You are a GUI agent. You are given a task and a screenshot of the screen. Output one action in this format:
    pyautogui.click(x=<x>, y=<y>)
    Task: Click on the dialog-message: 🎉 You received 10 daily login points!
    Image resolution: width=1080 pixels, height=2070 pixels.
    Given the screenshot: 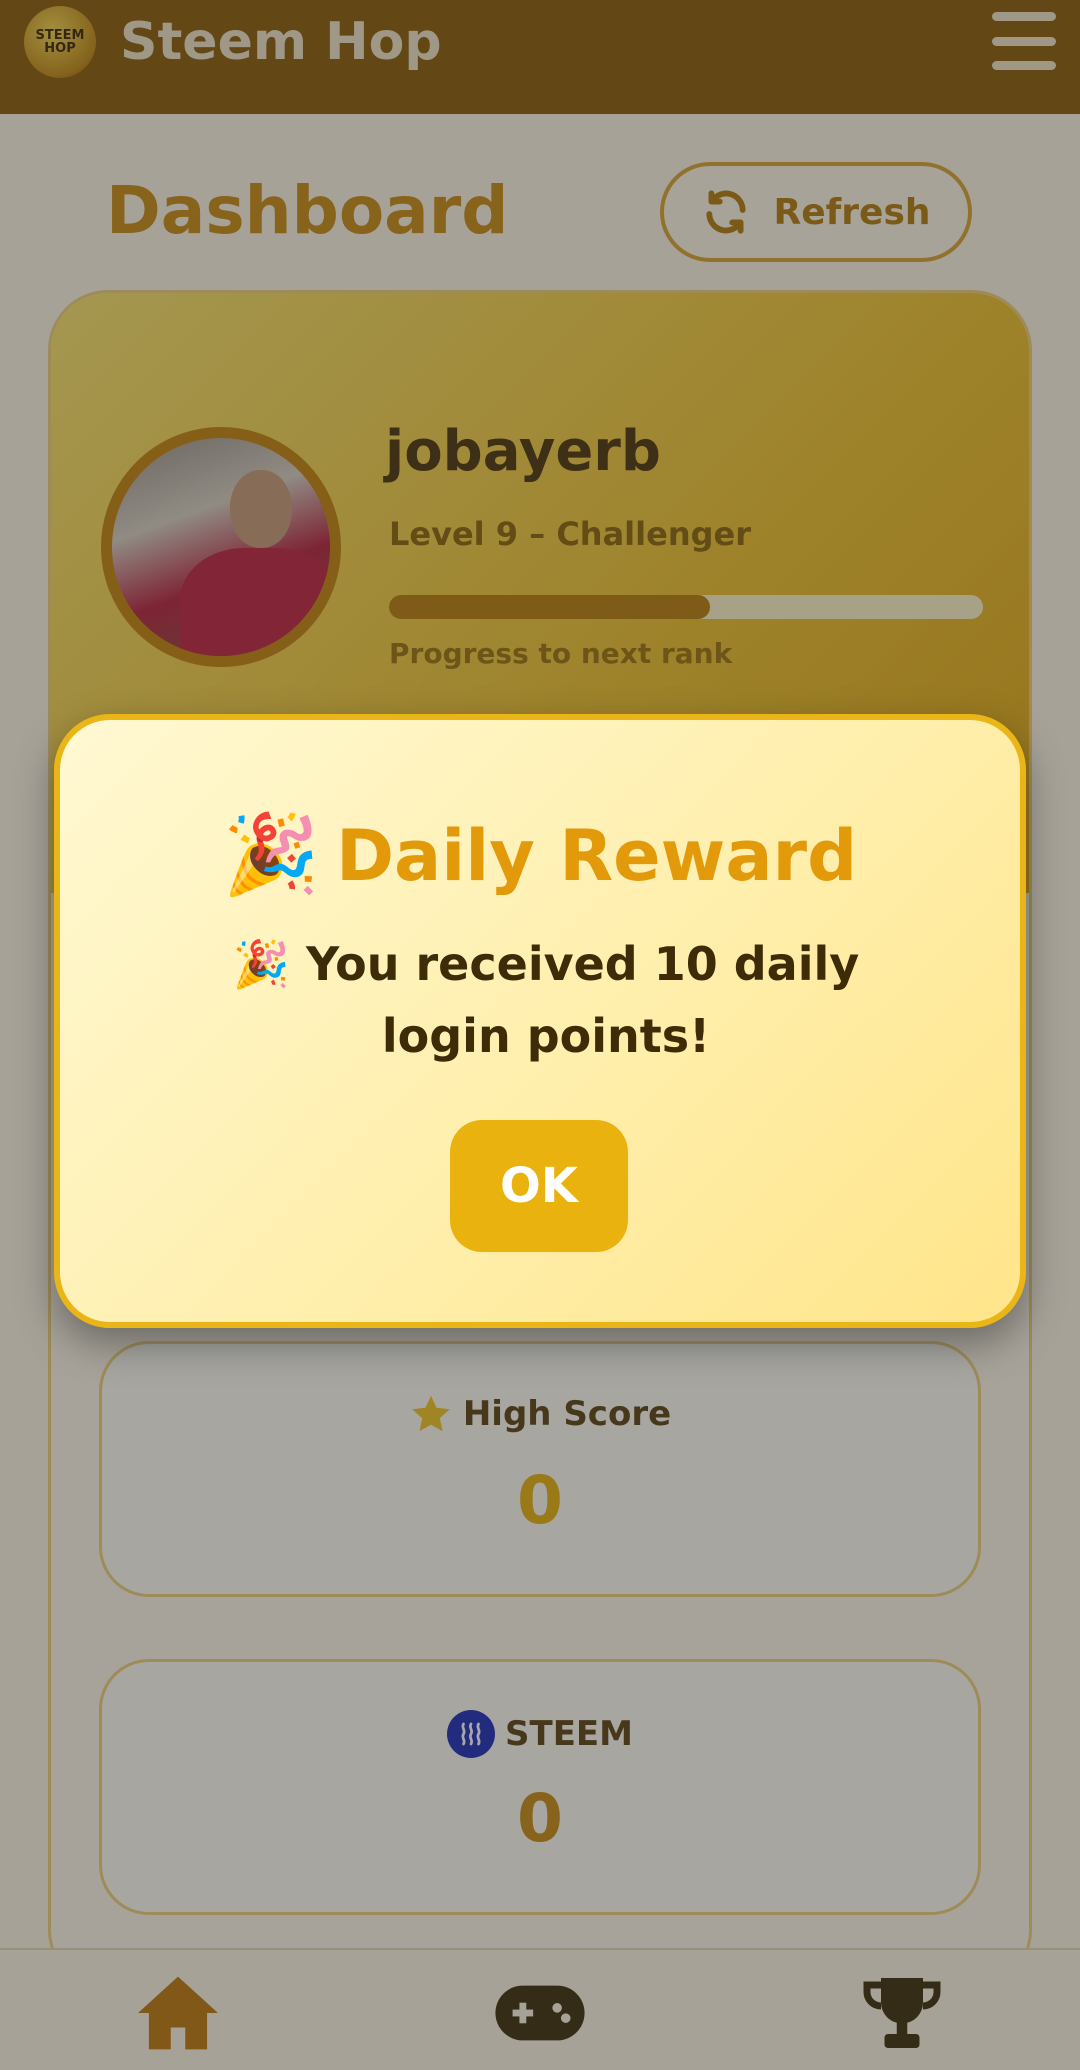 What is the action you would take?
    pyautogui.click(x=546, y=1000)
    